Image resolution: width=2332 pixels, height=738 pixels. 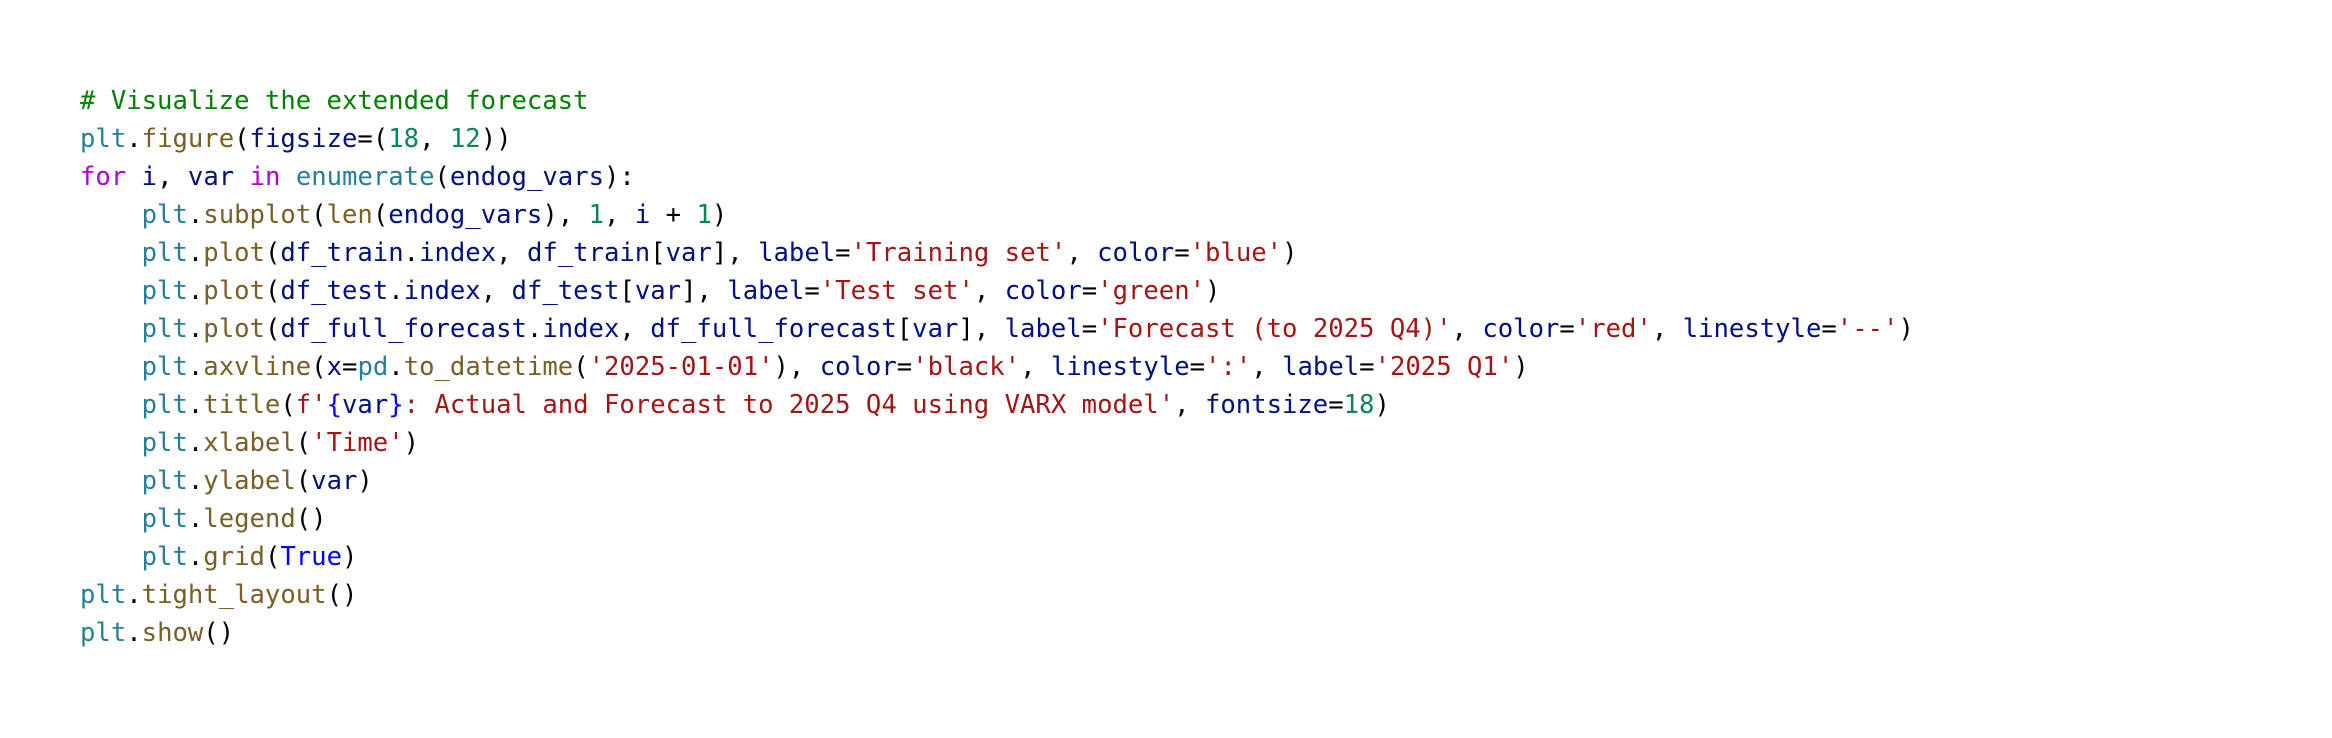 What do you see at coordinates (997, 101) in the screenshot?
I see `code-line: # Visualize the extended forecast` at bounding box center [997, 101].